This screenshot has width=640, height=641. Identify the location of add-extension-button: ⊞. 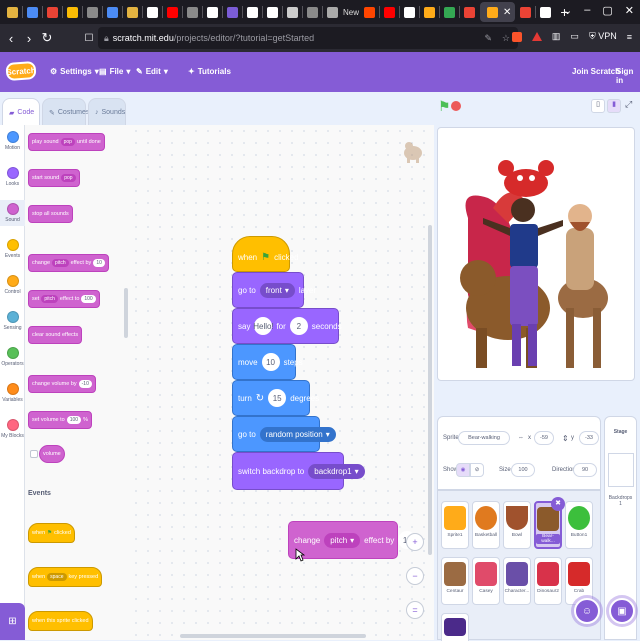
(12, 621).